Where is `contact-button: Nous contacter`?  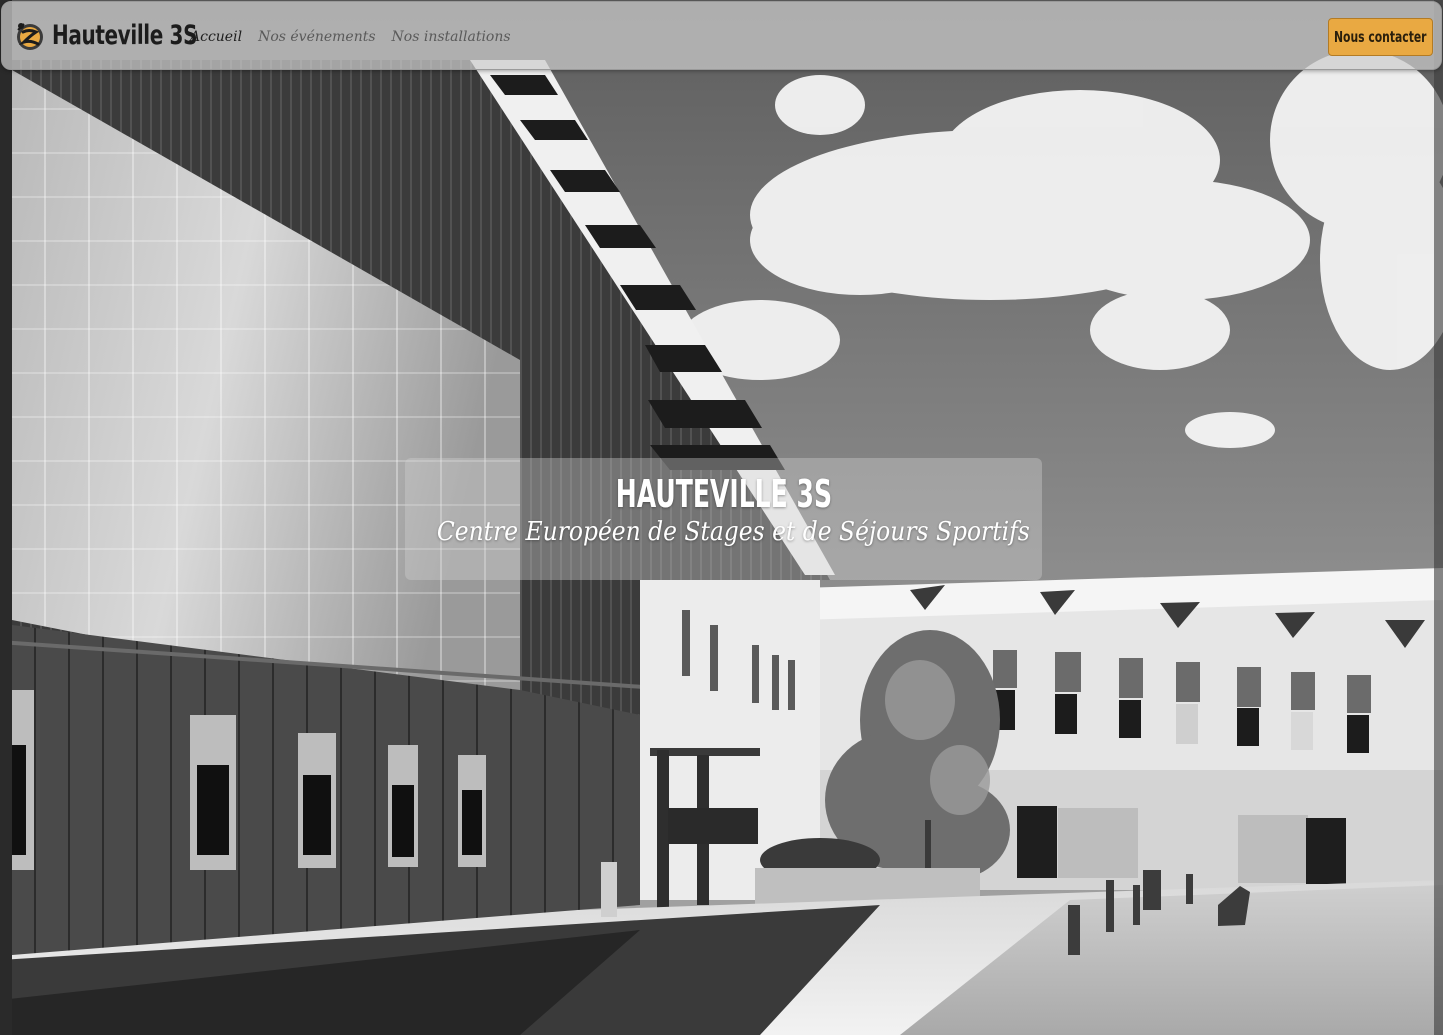
contact-button: Nous contacter is located at coordinates (1380, 37).